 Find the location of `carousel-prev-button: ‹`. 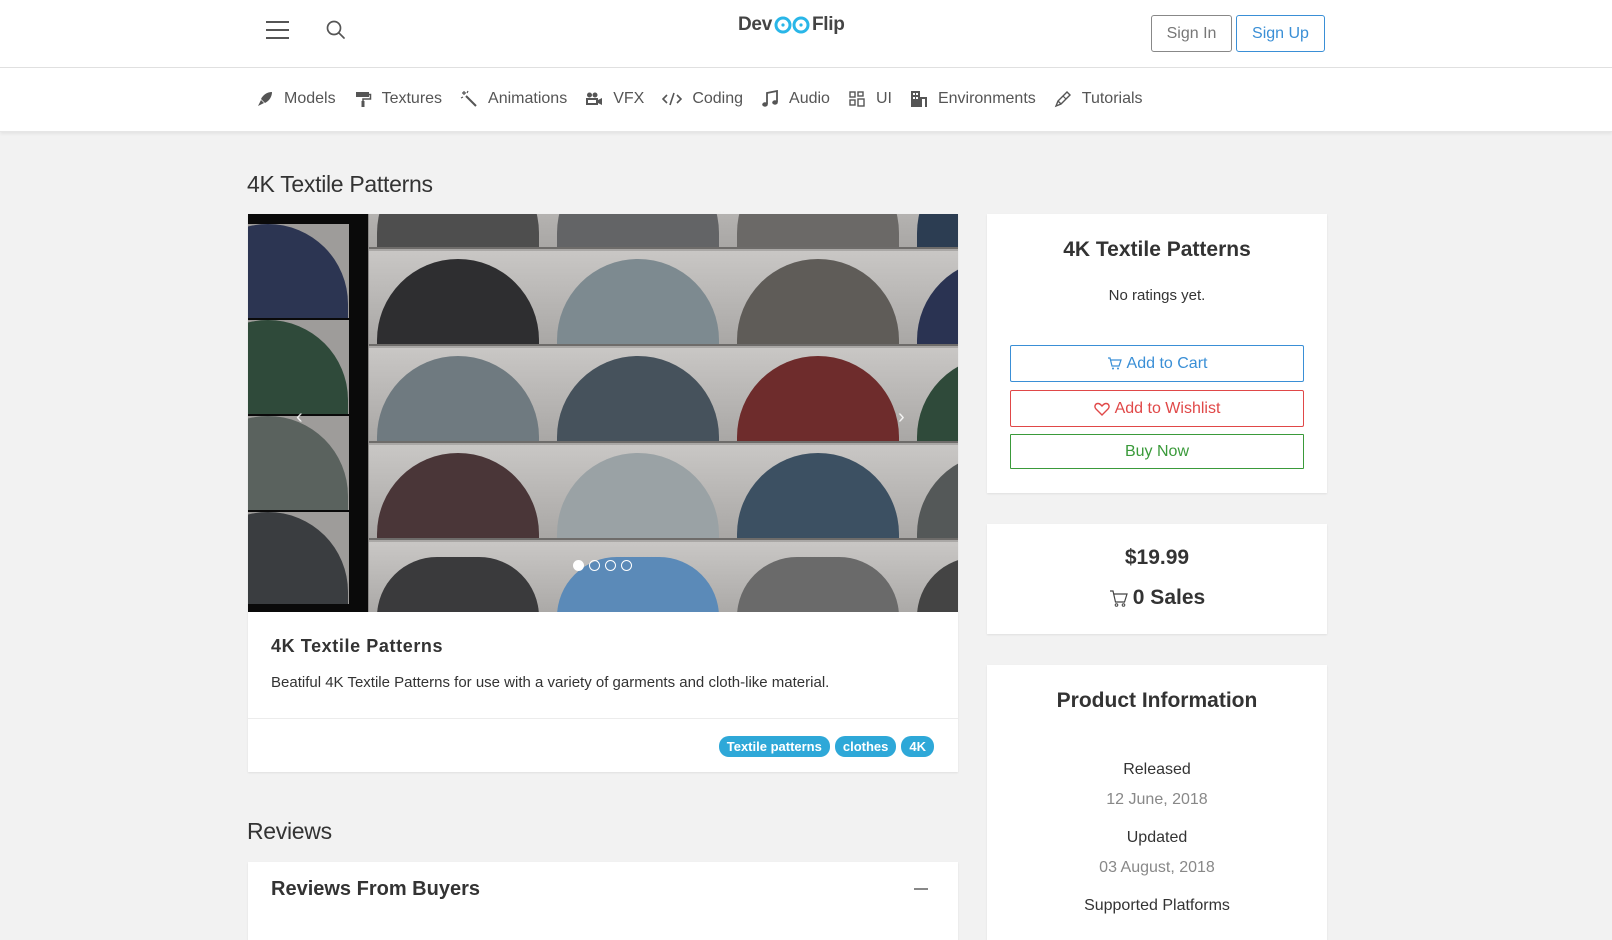

carousel-prev-button: ‹ is located at coordinates (299, 417).